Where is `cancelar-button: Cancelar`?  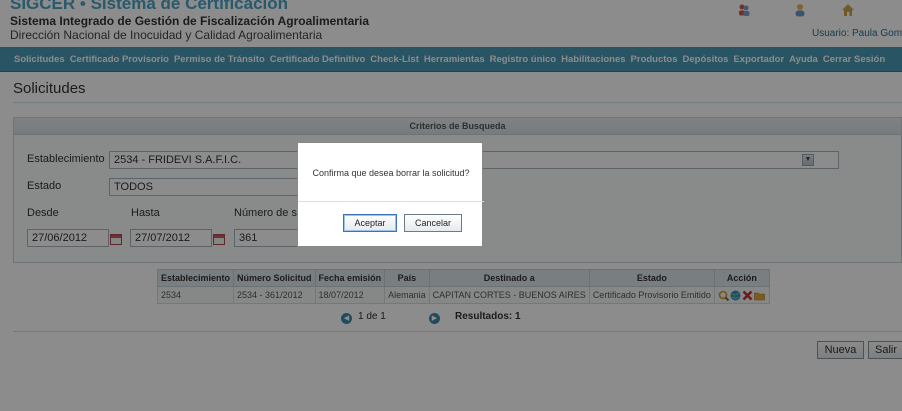
cancelar-button: Cancelar is located at coordinates (433, 223).